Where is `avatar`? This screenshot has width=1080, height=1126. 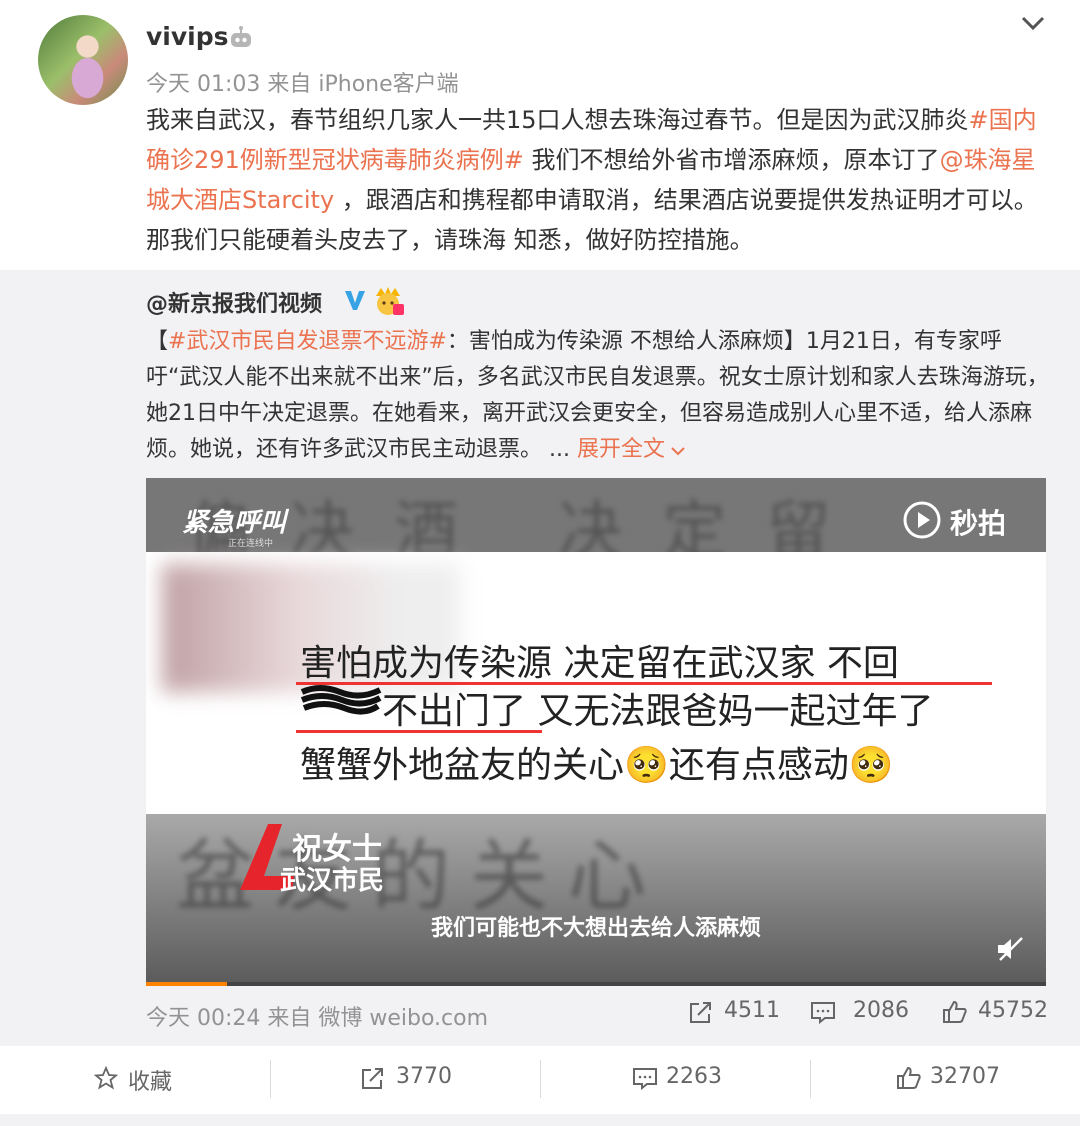
avatar is located at coordinates (83, 60).